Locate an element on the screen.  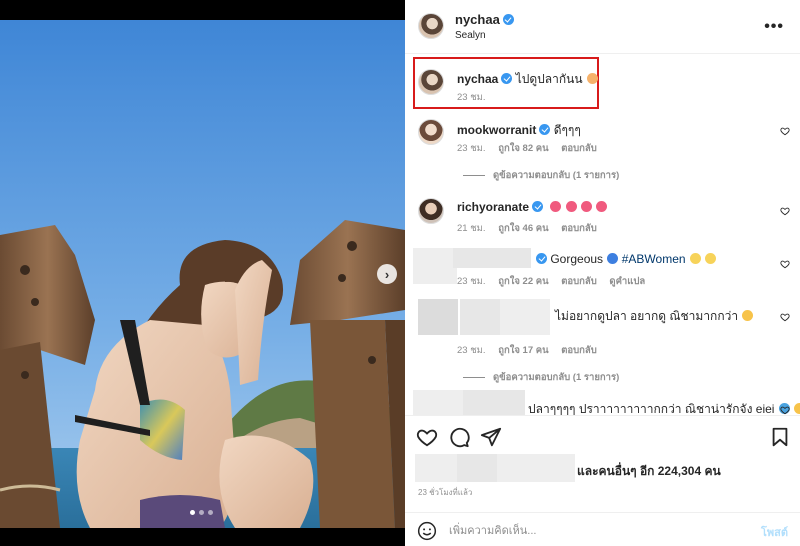
comment-time: 21 ชม. is located at coordinates (471, 228).